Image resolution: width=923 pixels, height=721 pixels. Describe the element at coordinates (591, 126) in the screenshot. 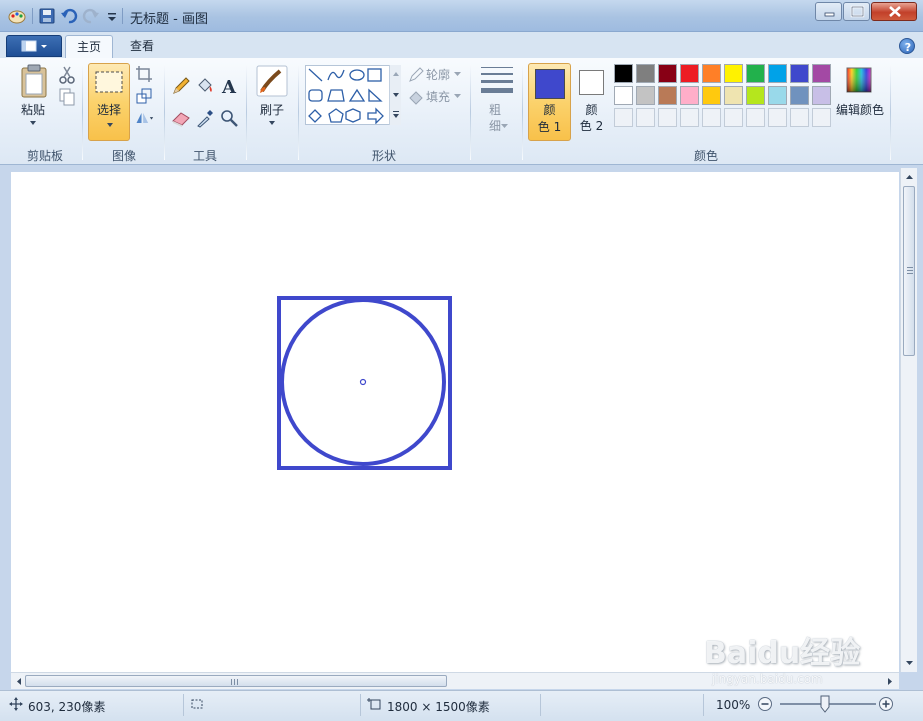

I see `color2-label-line2: 色 2` at that location.